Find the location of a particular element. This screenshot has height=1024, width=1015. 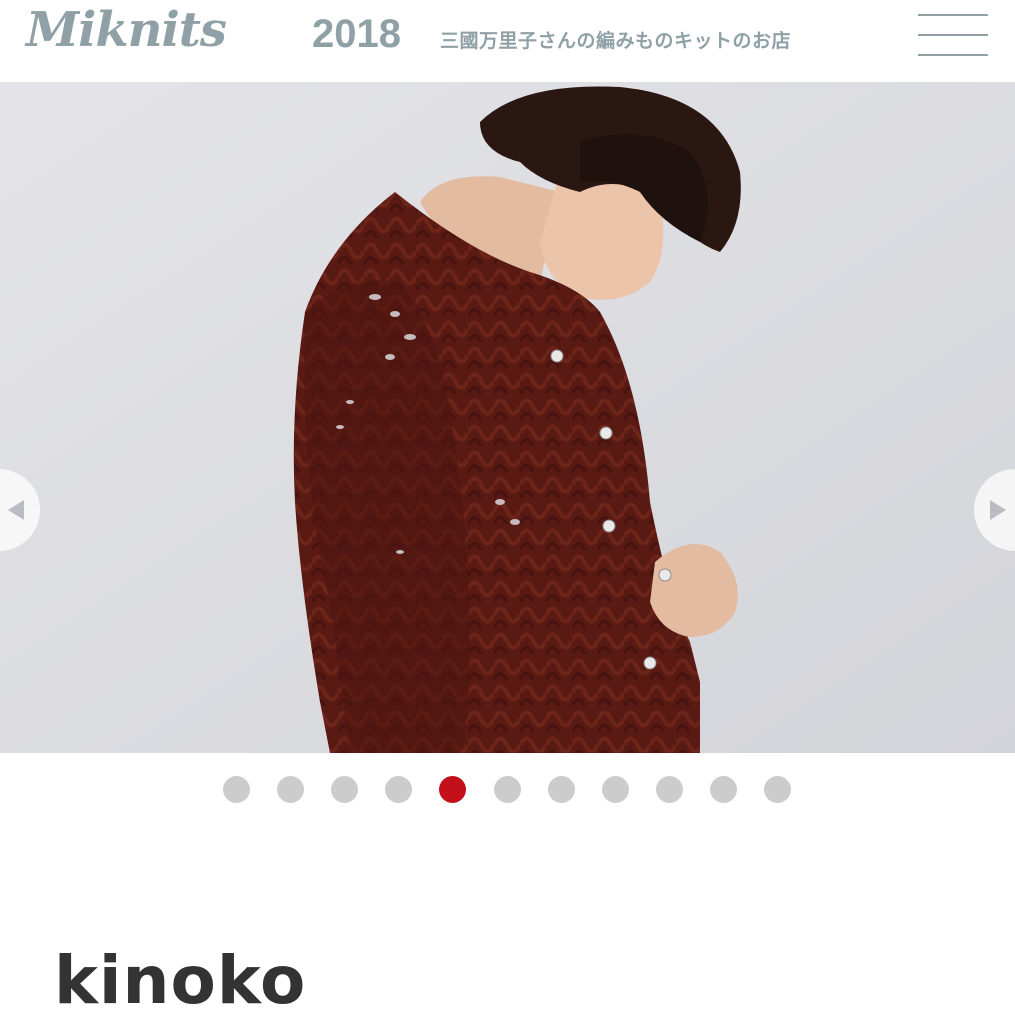

site-header: Miknits 2018 三國万里子さんの編みものキットのお店 is located at coordinates (507, 41).